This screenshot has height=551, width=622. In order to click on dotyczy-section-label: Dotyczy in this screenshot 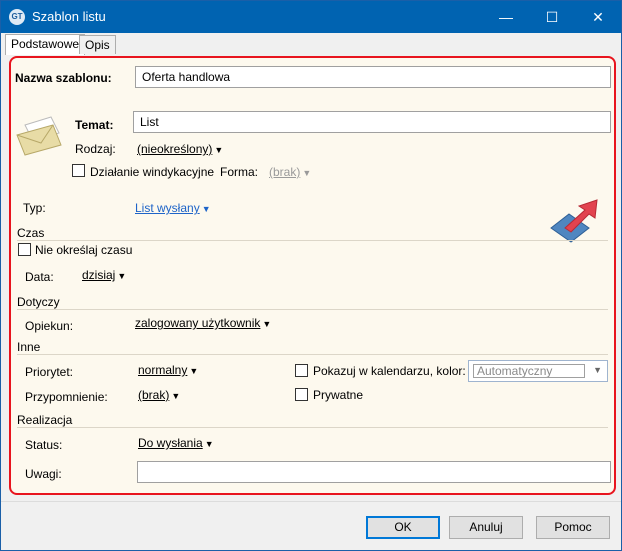, I will do `click(38, 302)`.